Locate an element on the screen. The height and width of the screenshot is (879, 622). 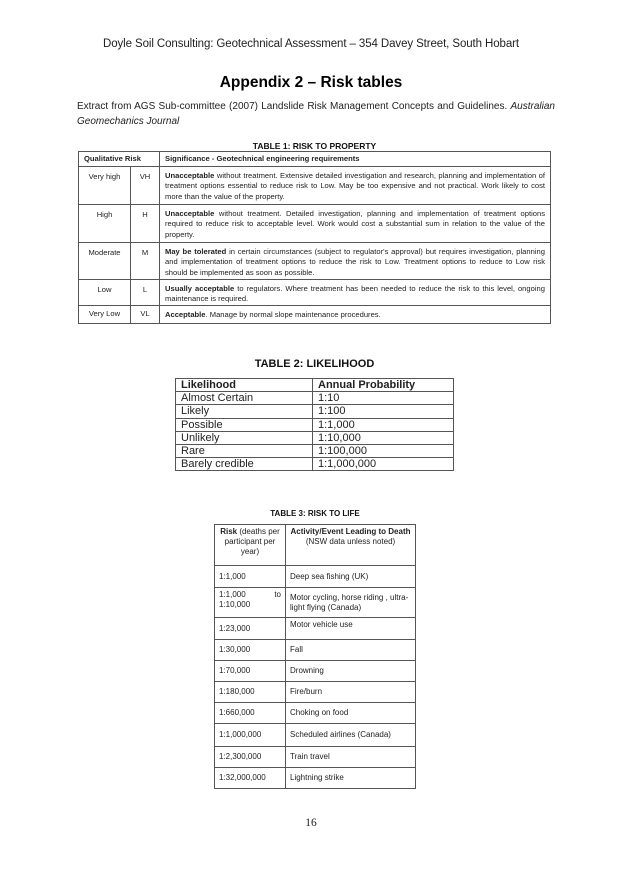
risk-ratio: 1:1,000 to 1:10,000 is located at coordinates (250, 602).